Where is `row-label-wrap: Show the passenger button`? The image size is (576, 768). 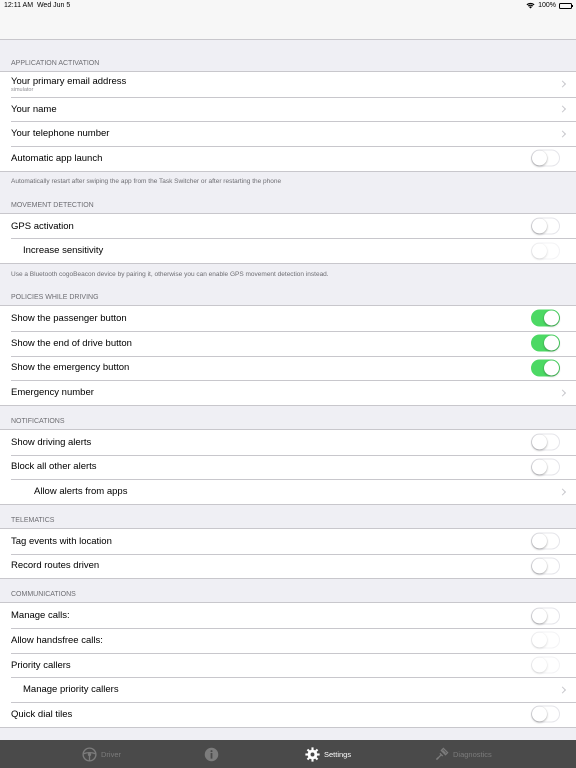 row-label-wrap: Show the passenger button is located at coordinates (69, 318).